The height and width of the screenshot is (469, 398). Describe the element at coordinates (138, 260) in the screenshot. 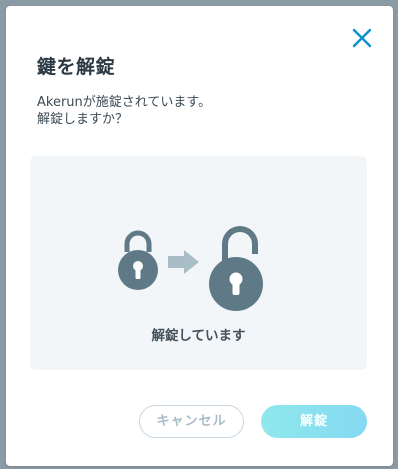

I see `lock-closed-icon` at that location.